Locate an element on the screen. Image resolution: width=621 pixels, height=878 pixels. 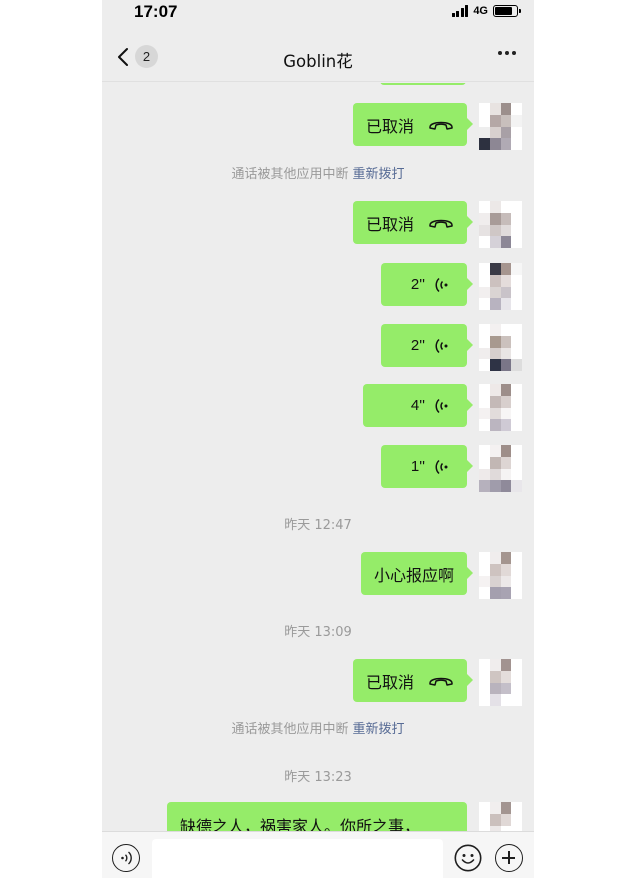
voice-mode-icon is located at coordinates (126, 858).